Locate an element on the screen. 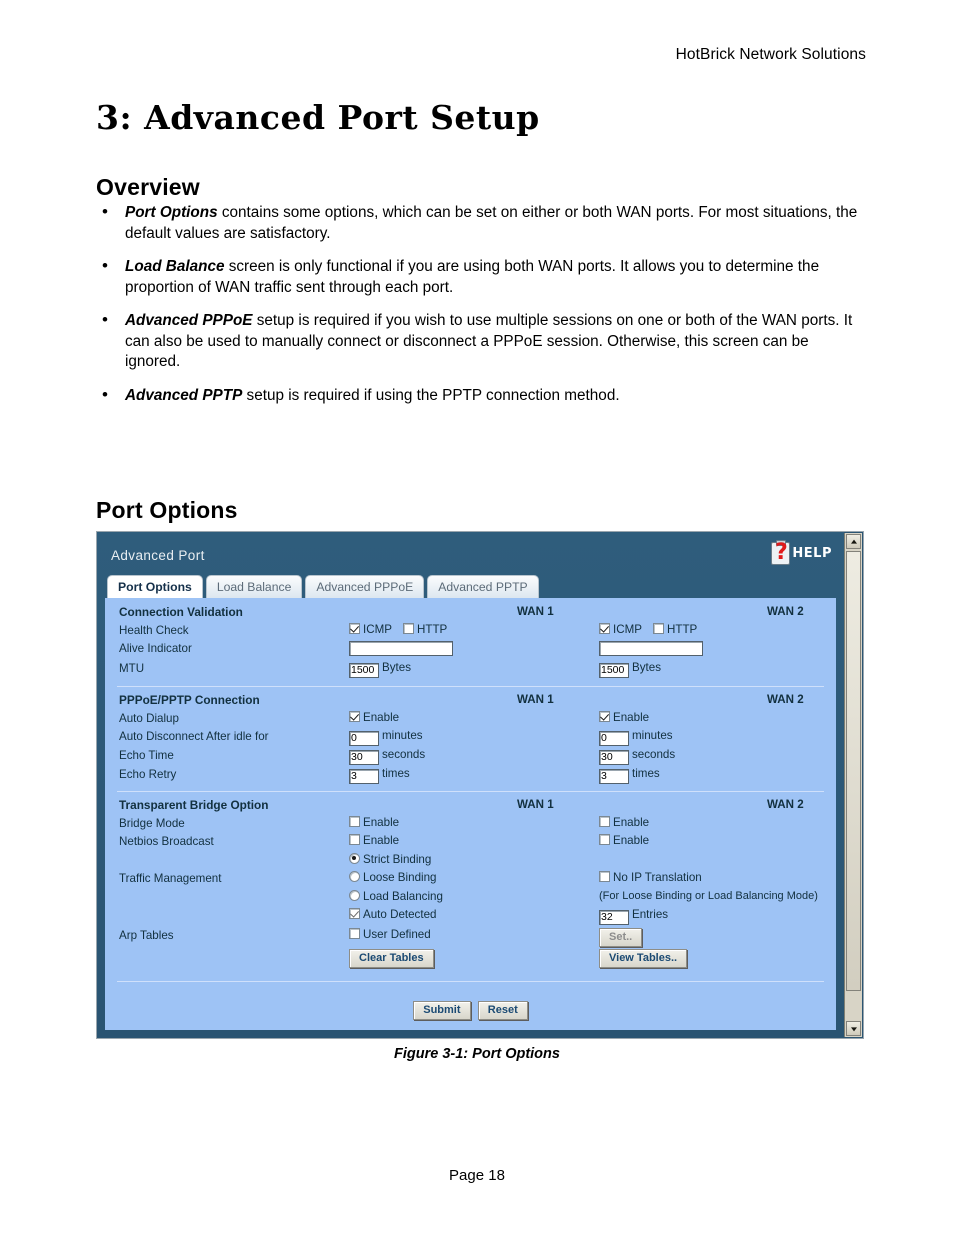 The height and width of the screenshot is (1235, 954). checkbox-wan1-http is located at coordinates (408, 628).